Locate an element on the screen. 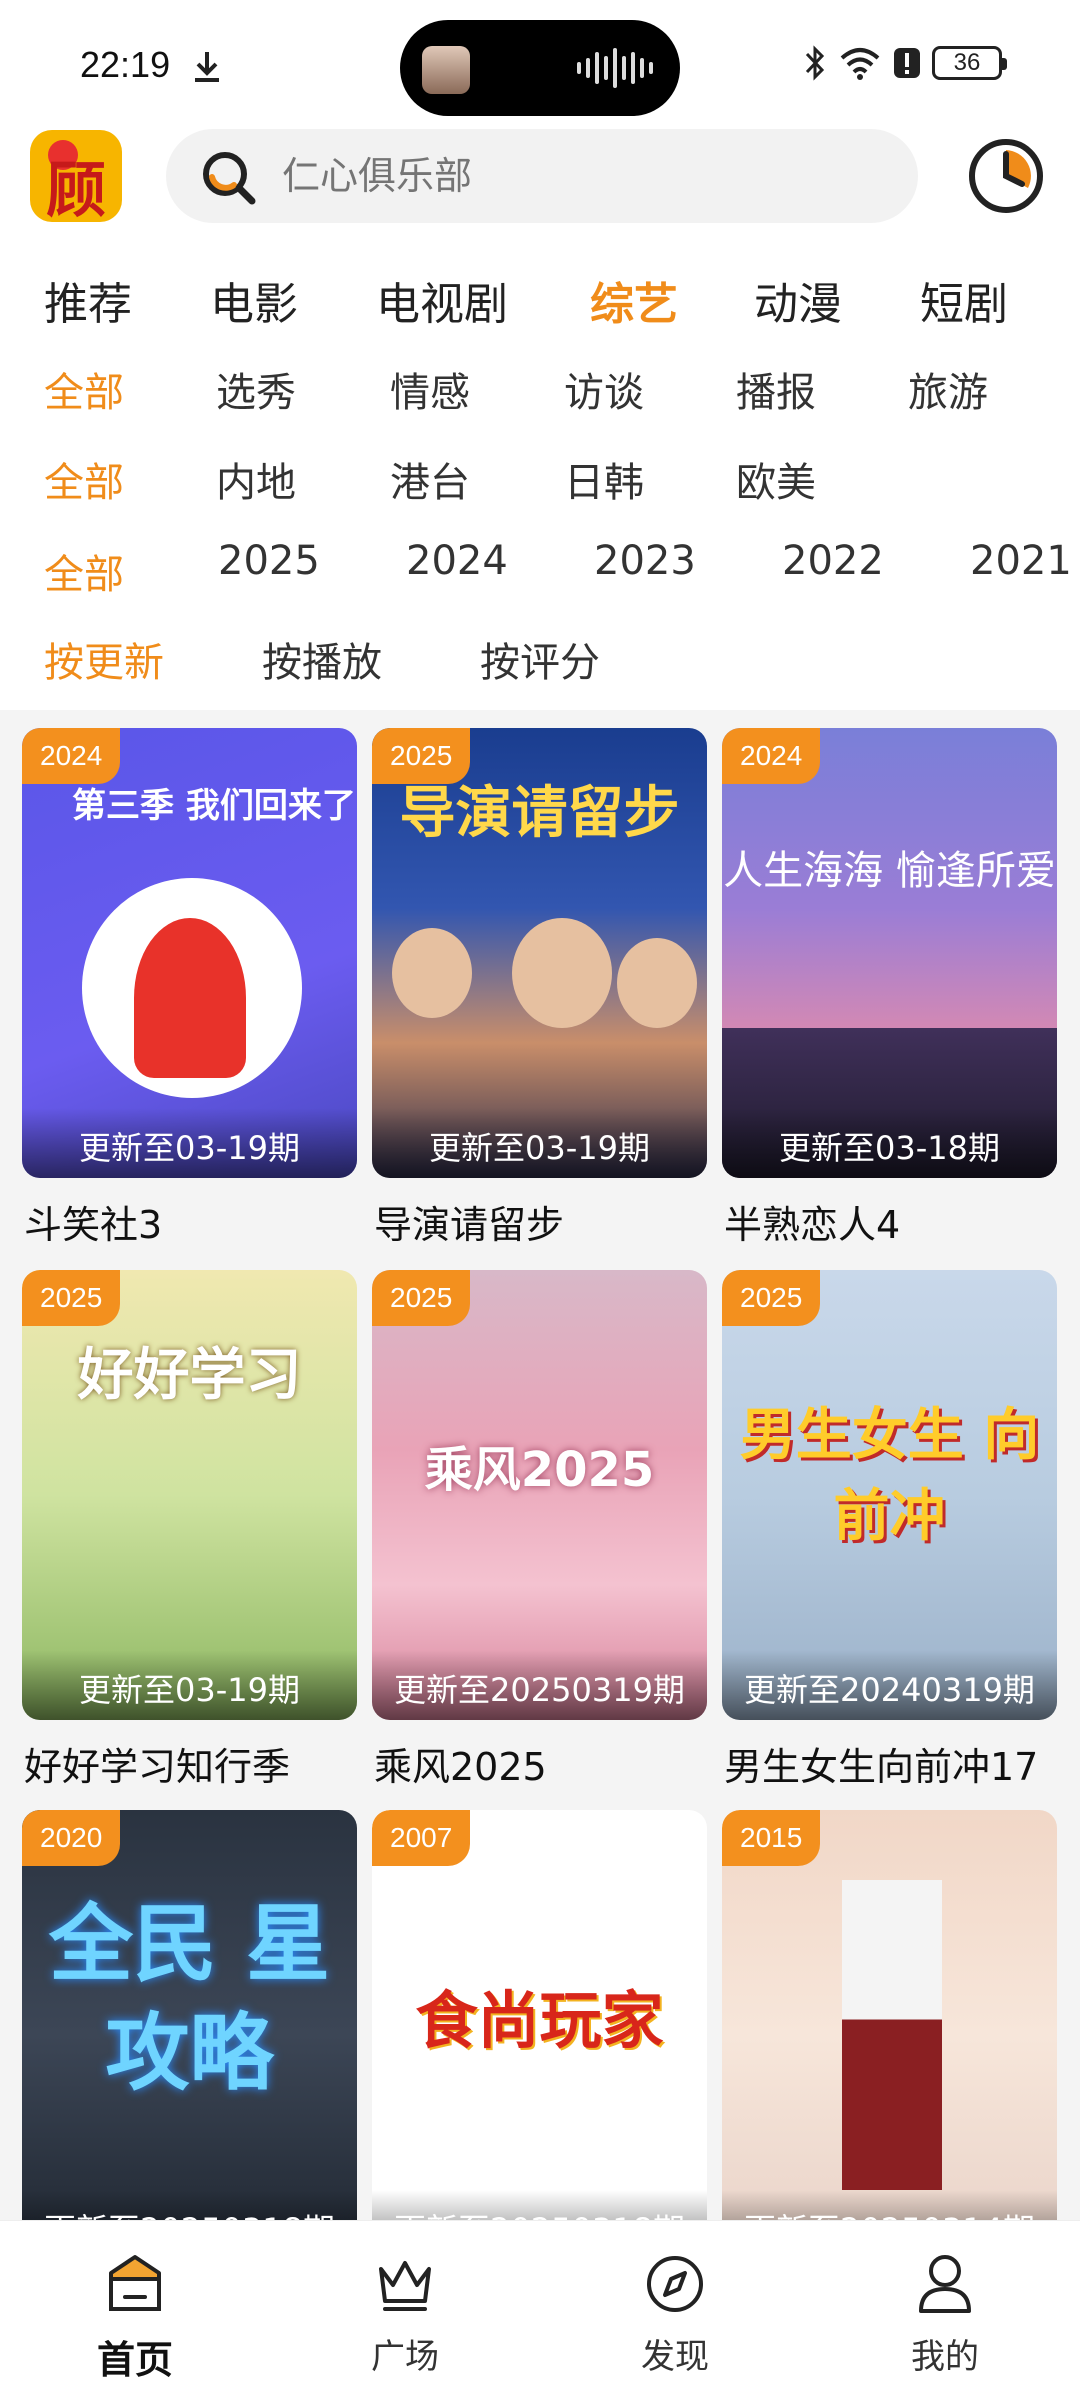  poster-caption: 人生海海 愉逢所爱 is located at coordinates (889, 871).